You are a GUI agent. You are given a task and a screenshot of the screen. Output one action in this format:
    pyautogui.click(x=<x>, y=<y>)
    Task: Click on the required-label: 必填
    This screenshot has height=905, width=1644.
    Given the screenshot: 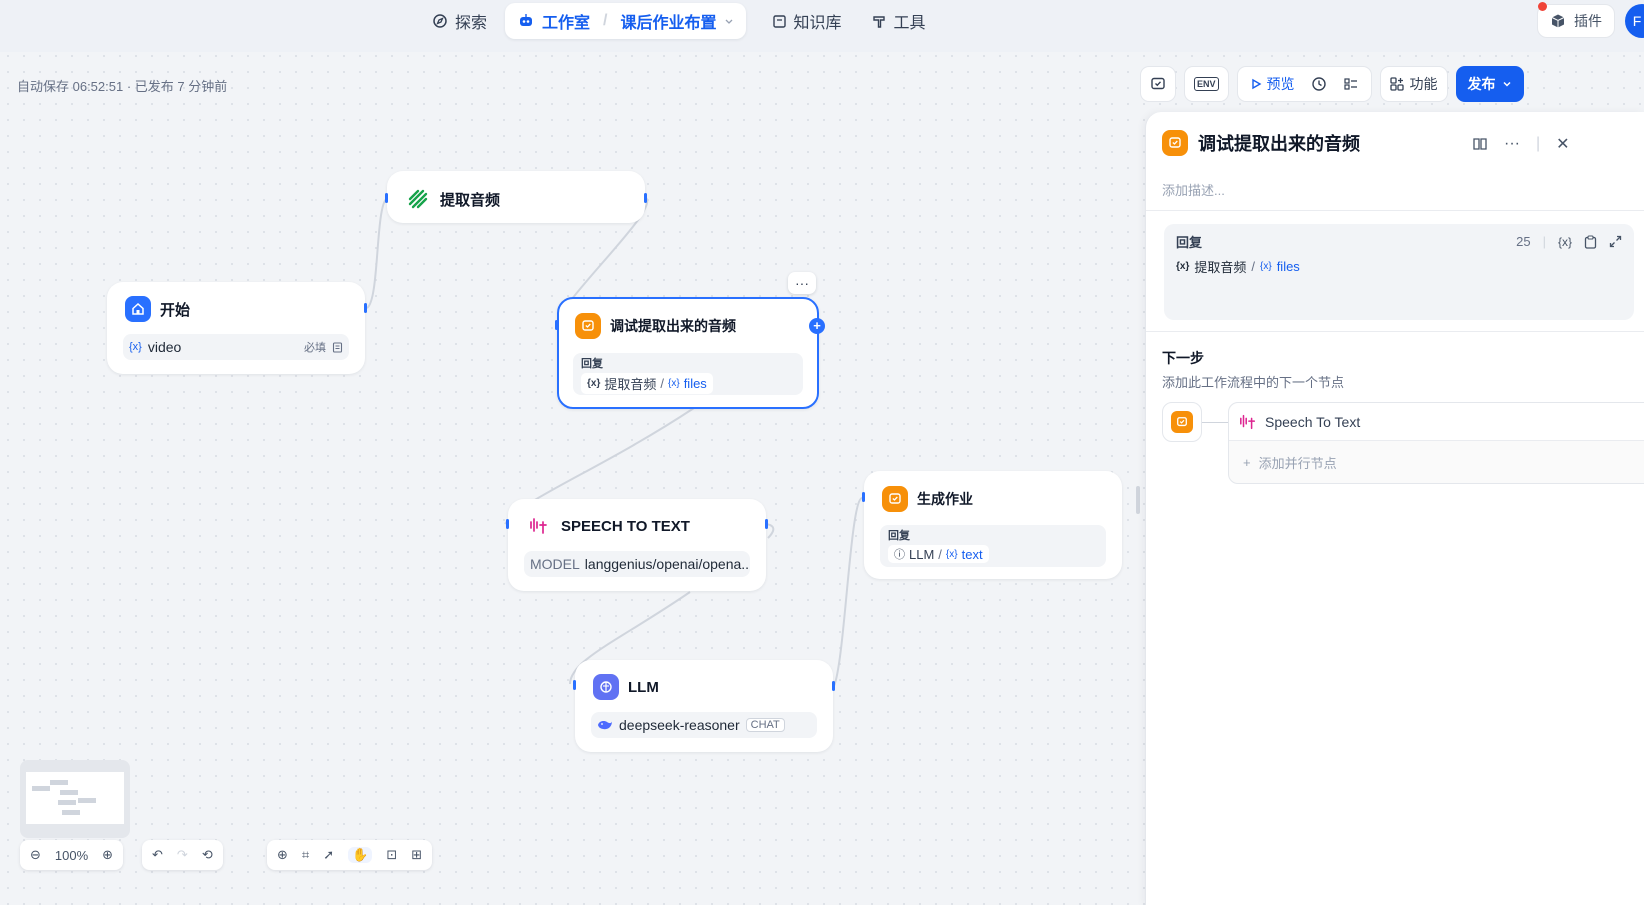 What is the action you would take?
    pyautogui.click(x=315, y=348)
    